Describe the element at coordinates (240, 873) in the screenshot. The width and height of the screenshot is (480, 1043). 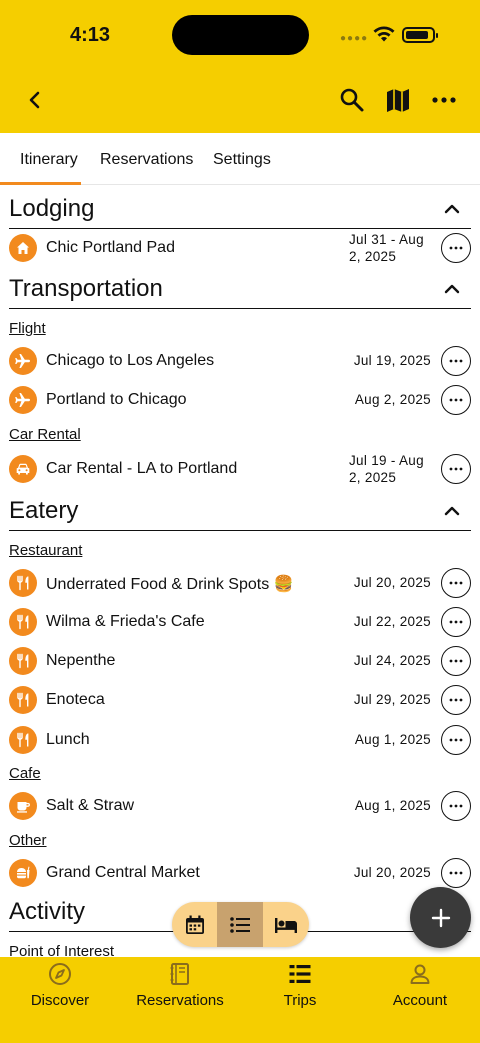
I see `list-item: Grand Central Market Jul 20, 2025` at that location.